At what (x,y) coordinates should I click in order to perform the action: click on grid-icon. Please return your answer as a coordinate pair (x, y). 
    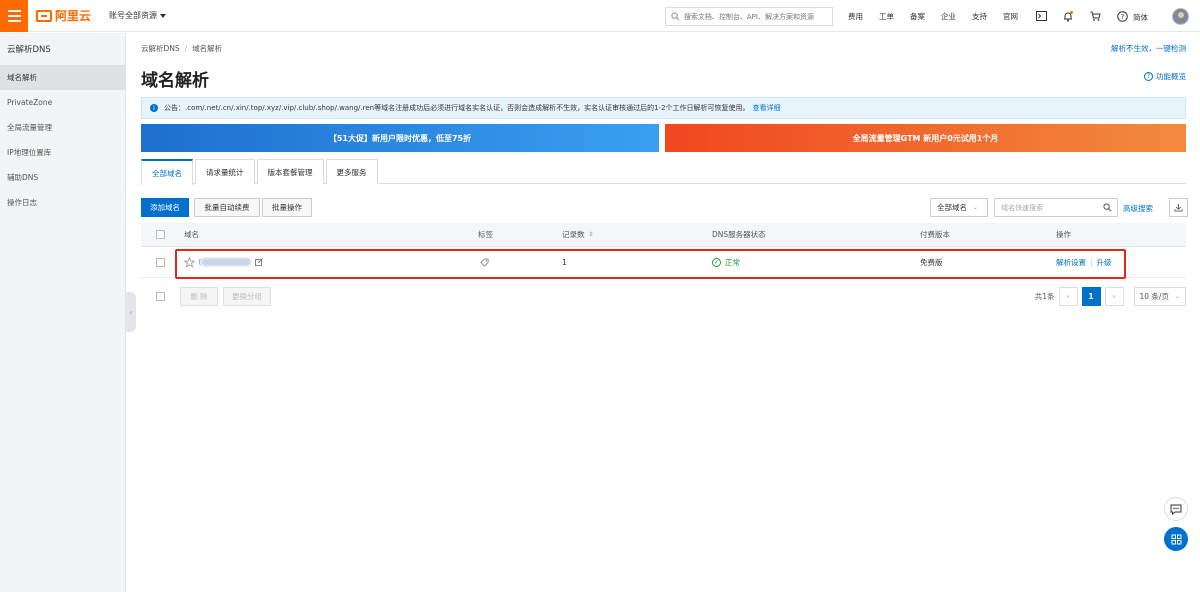
    Looking at the image, I should click on (1176, 539).